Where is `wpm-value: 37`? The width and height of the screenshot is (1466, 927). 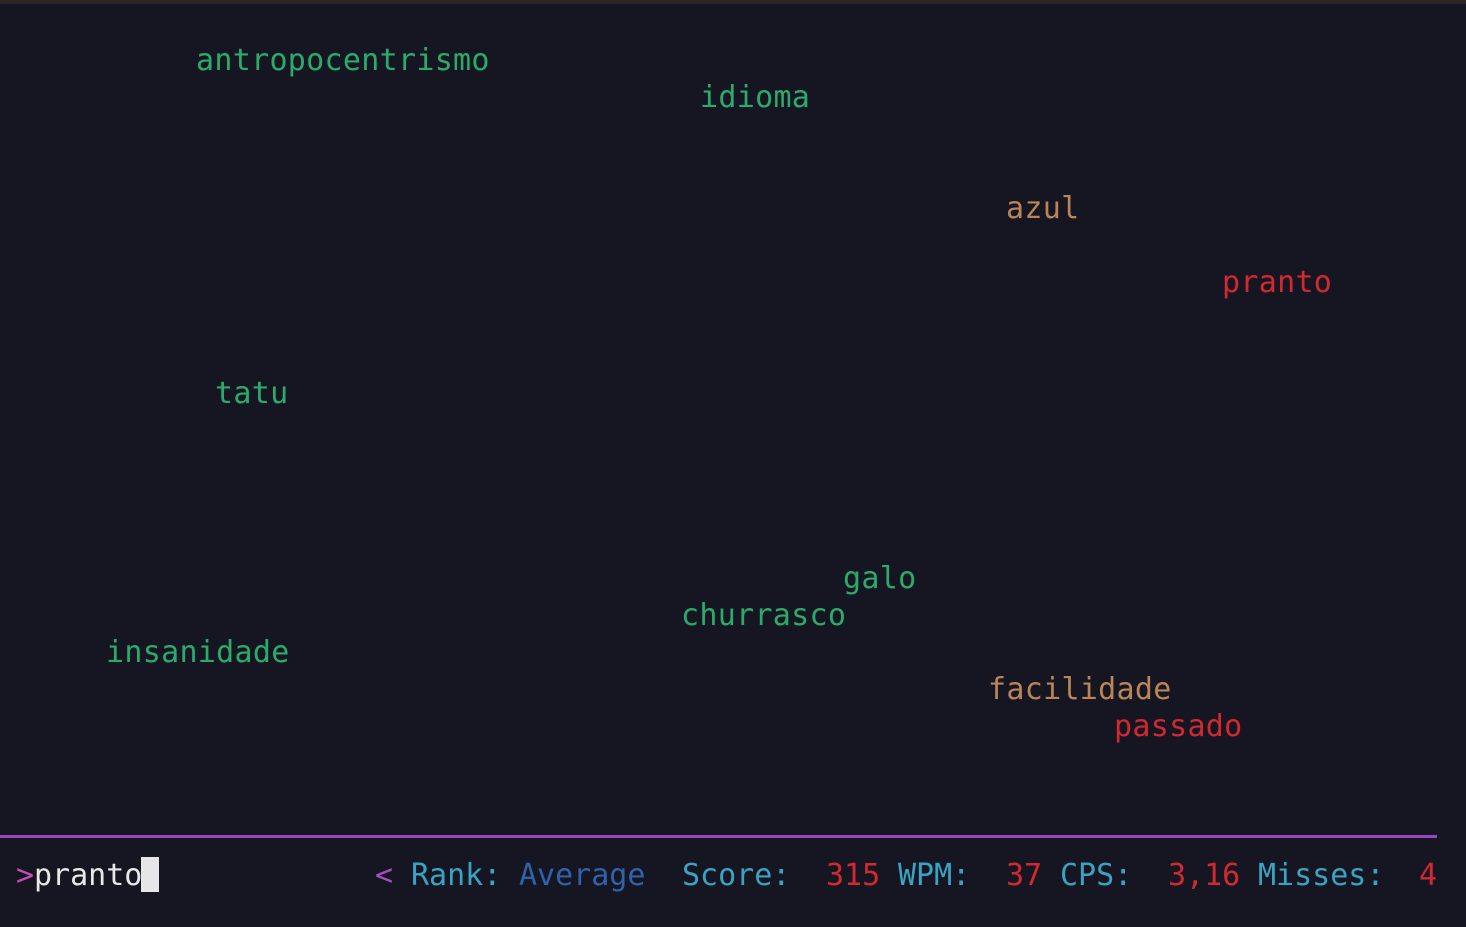
wpm-value: 37 is located at coordinates (1024, 875).